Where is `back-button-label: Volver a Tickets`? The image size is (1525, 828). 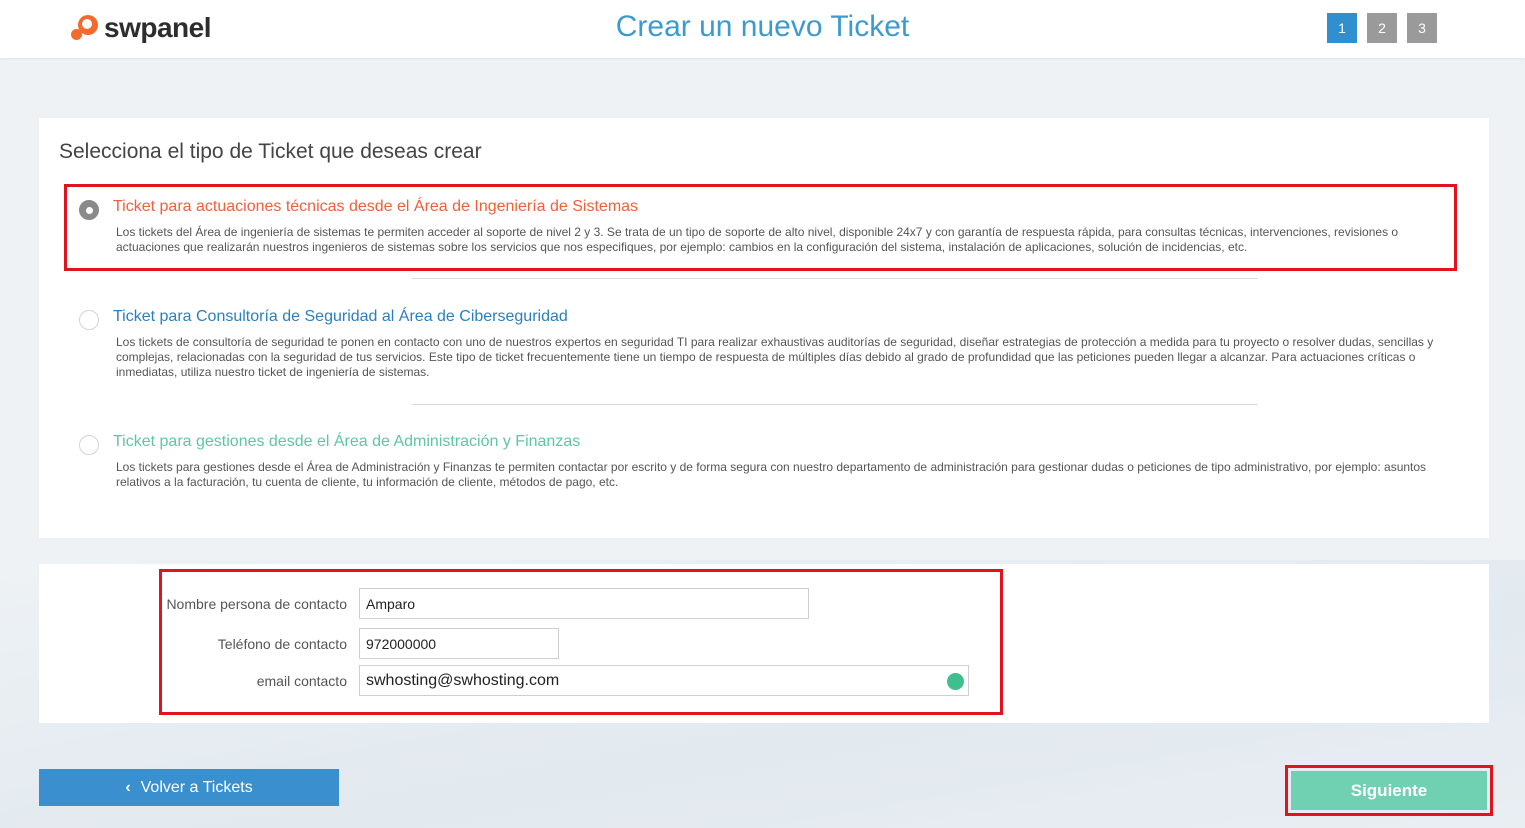 back-button-label: Volver a Tickets is located at coordinates (196, 787).